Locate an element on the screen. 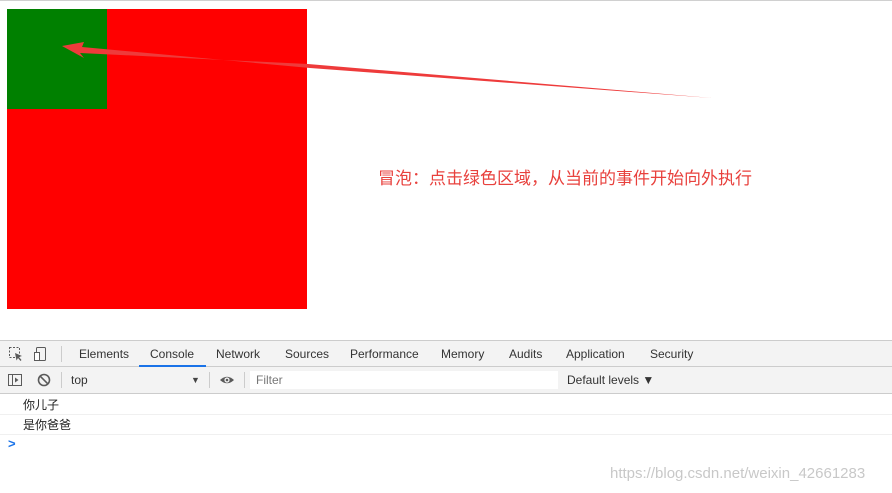  tab-elements: Elements is located at coordinates (104, 354).